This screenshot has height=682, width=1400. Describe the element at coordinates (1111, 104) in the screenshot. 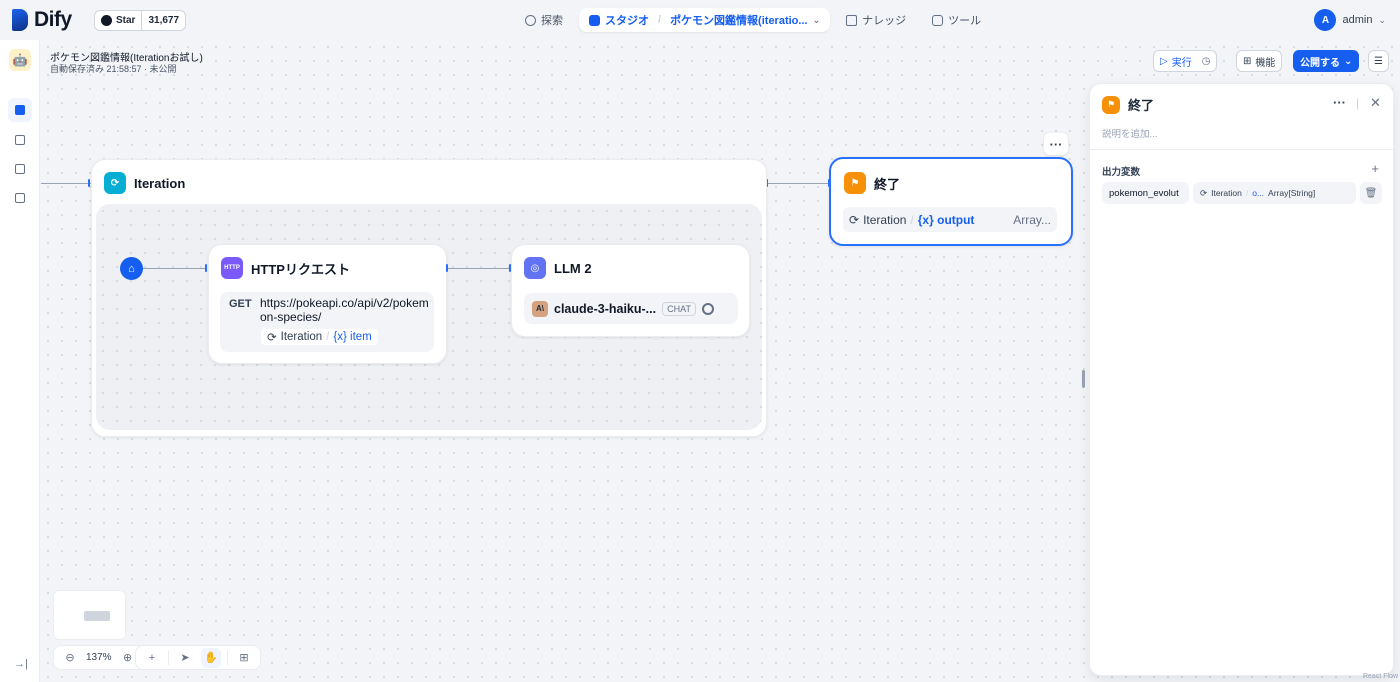

I see `end-flag-icon: ⚑` at that location.